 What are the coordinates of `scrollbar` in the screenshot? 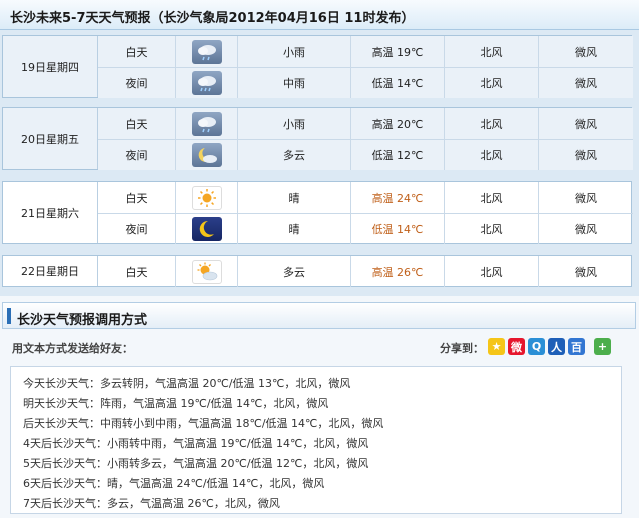 It's located at (636, 163).